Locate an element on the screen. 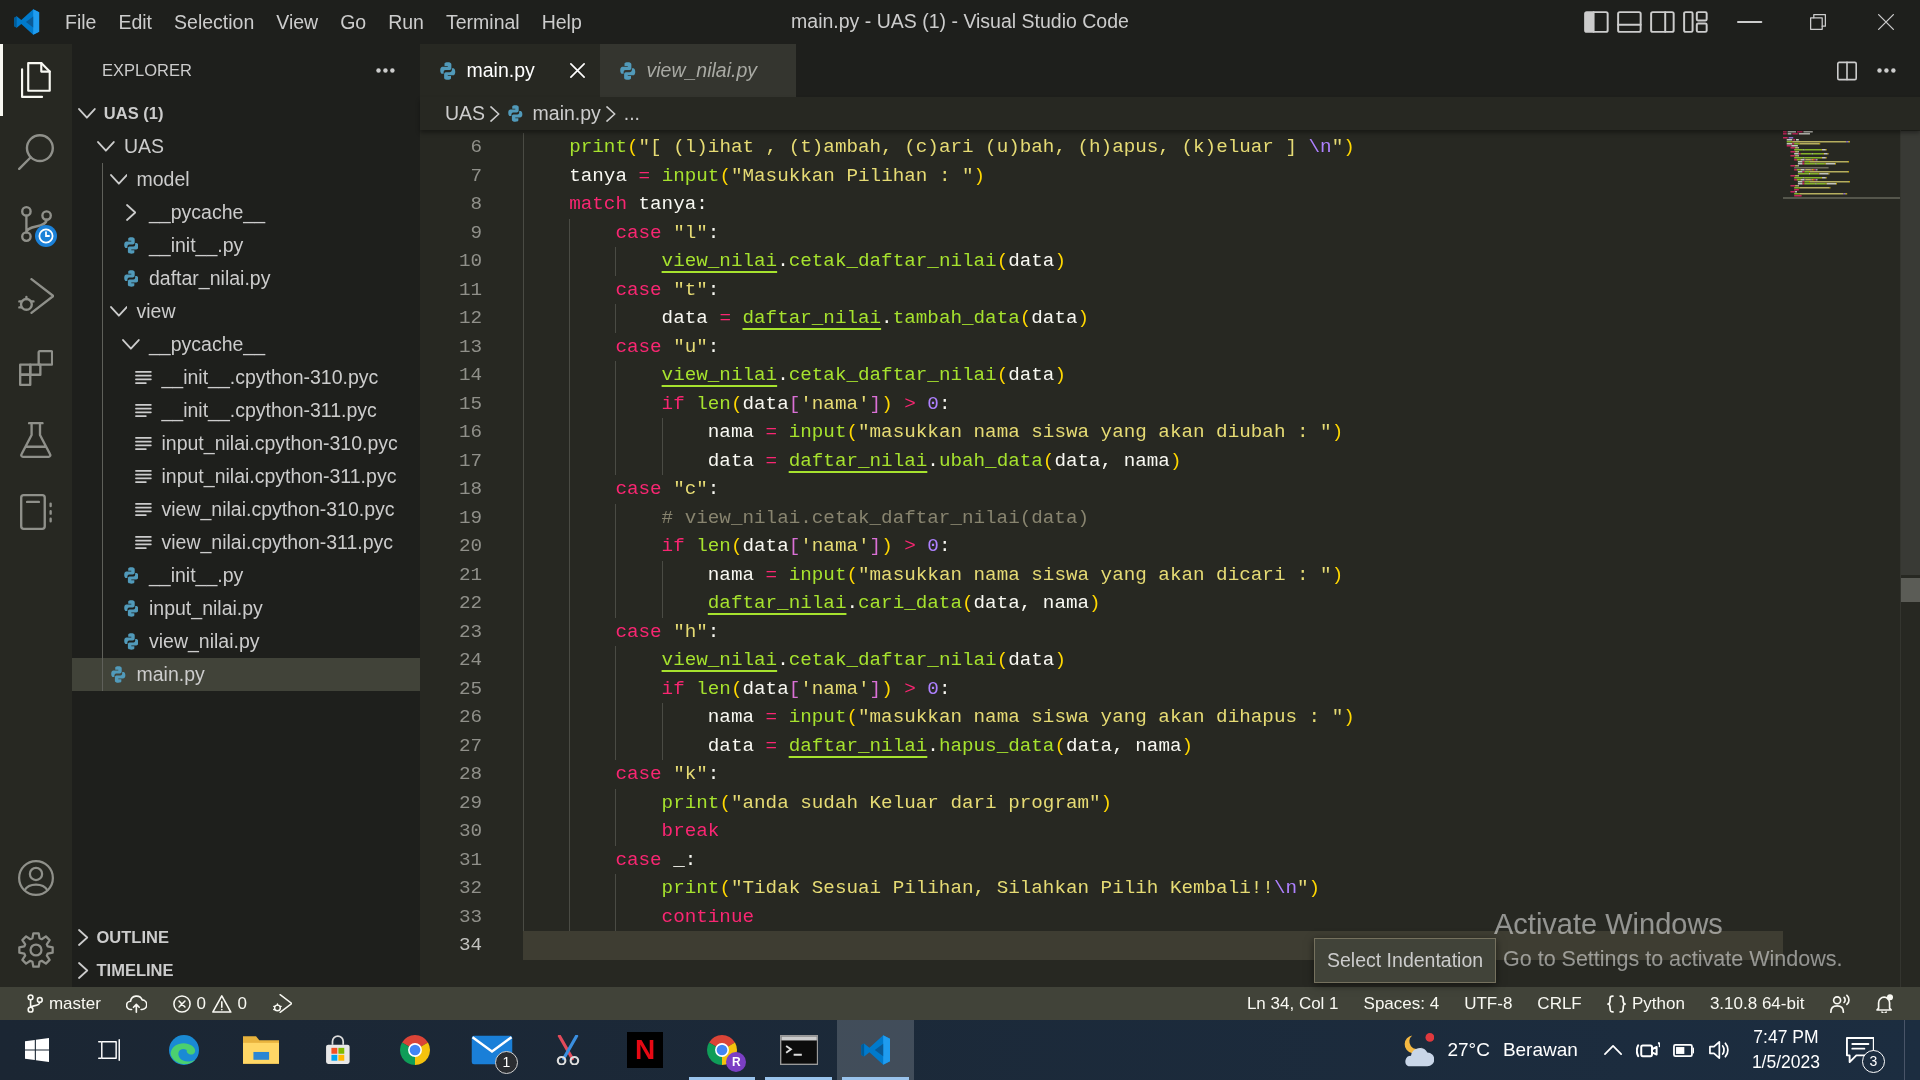 This screenshot has height=1080, width=1920. status-item: 0 0 is located at coordinates (210, 1003).